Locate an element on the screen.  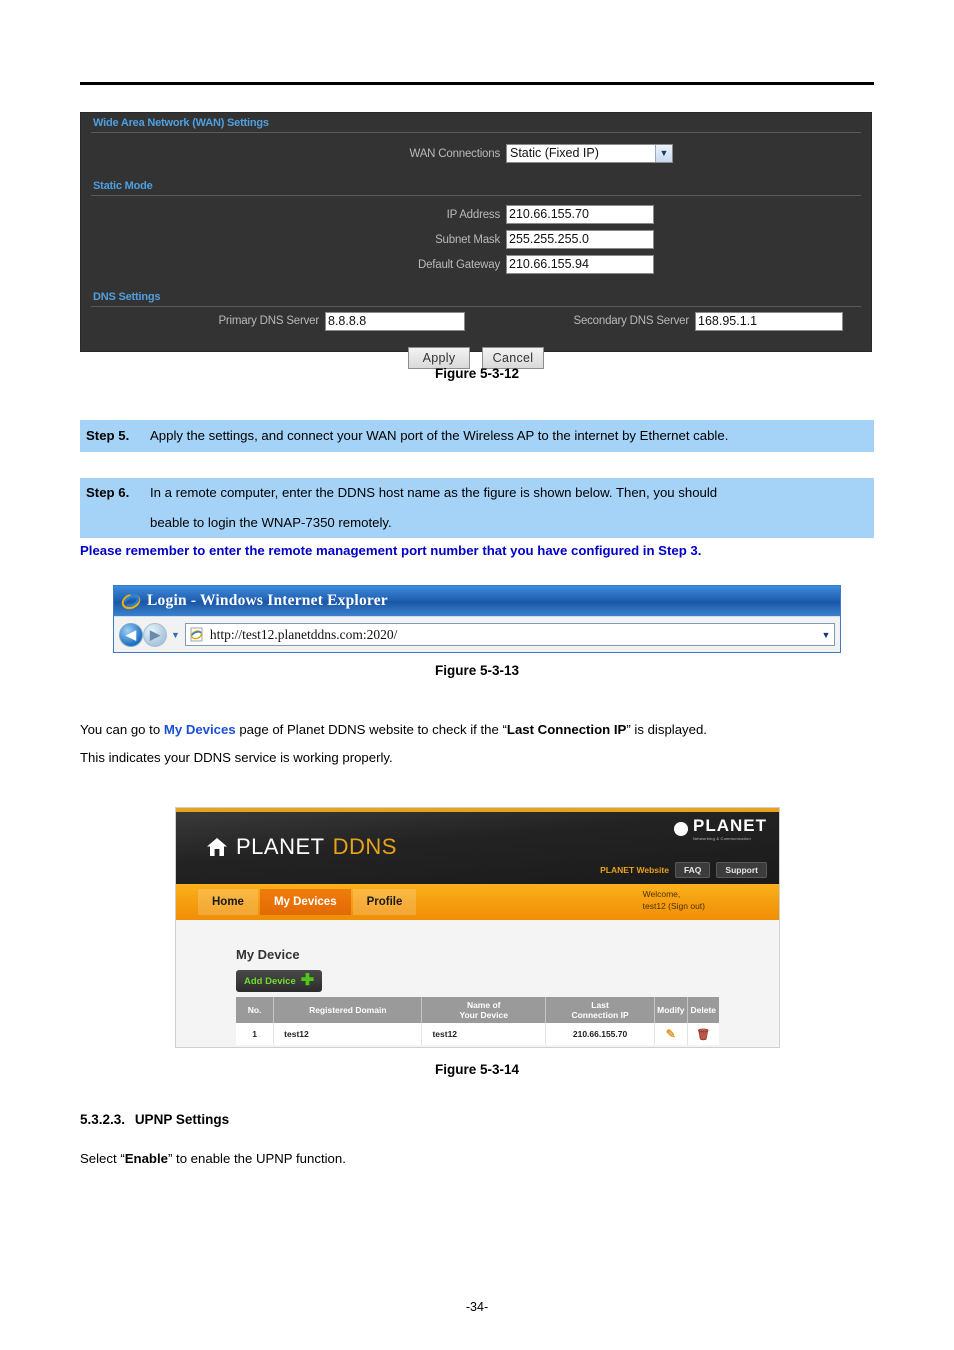
cell-device-name: test12 is located at coordinates (483, 1034).